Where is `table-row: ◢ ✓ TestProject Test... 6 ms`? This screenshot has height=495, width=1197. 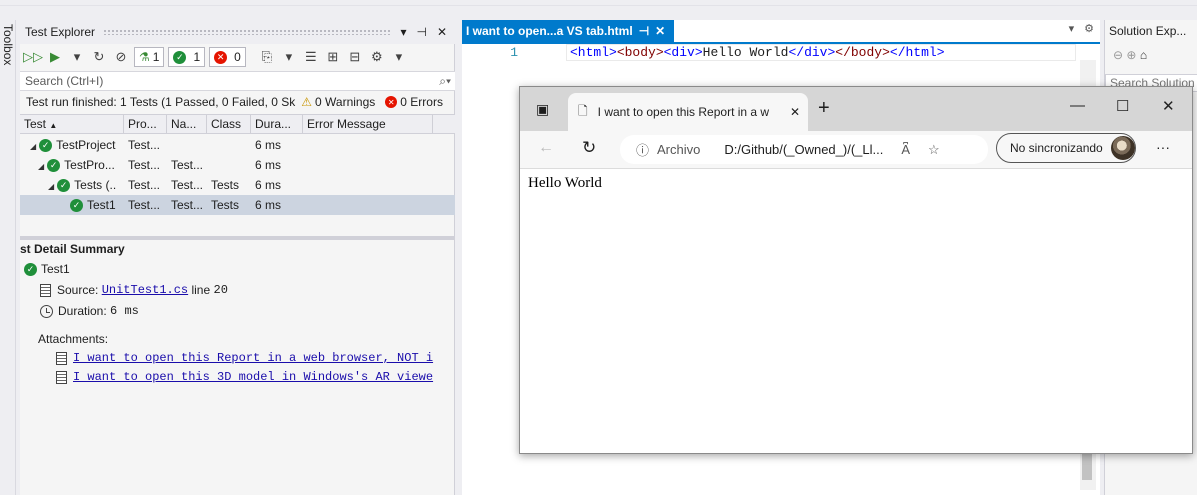
table-row: ◢ ✓ TestProject Test... 6 ms is located at coordinates (237, 145).